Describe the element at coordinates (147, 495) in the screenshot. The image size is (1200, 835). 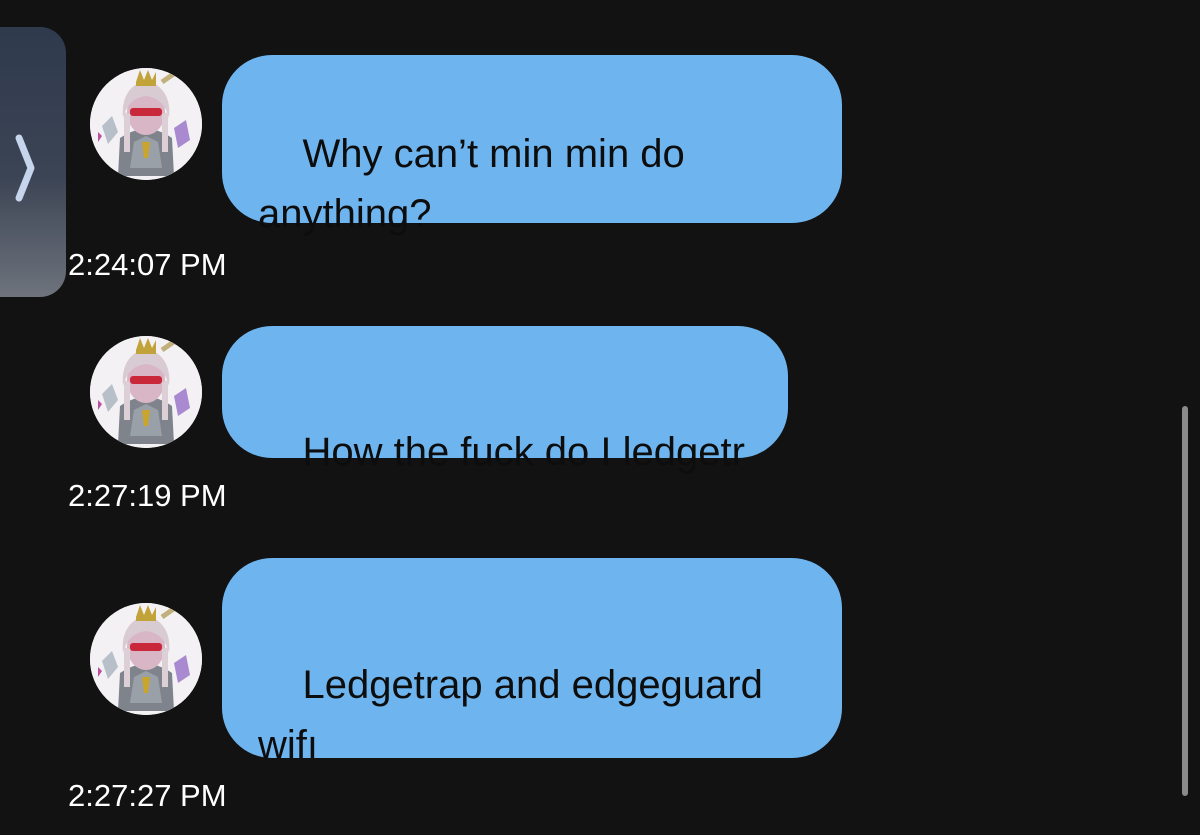
I see `message-timestamp: 2:27:19 PM` at that location.